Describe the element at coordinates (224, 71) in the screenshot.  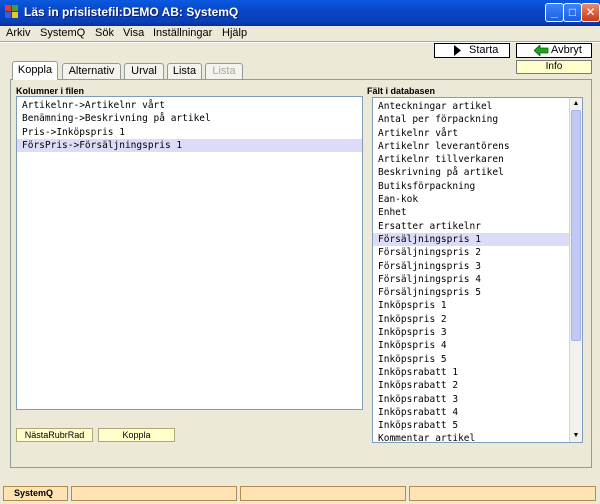
I see `tab-lista-disabled: Lista` at that location.